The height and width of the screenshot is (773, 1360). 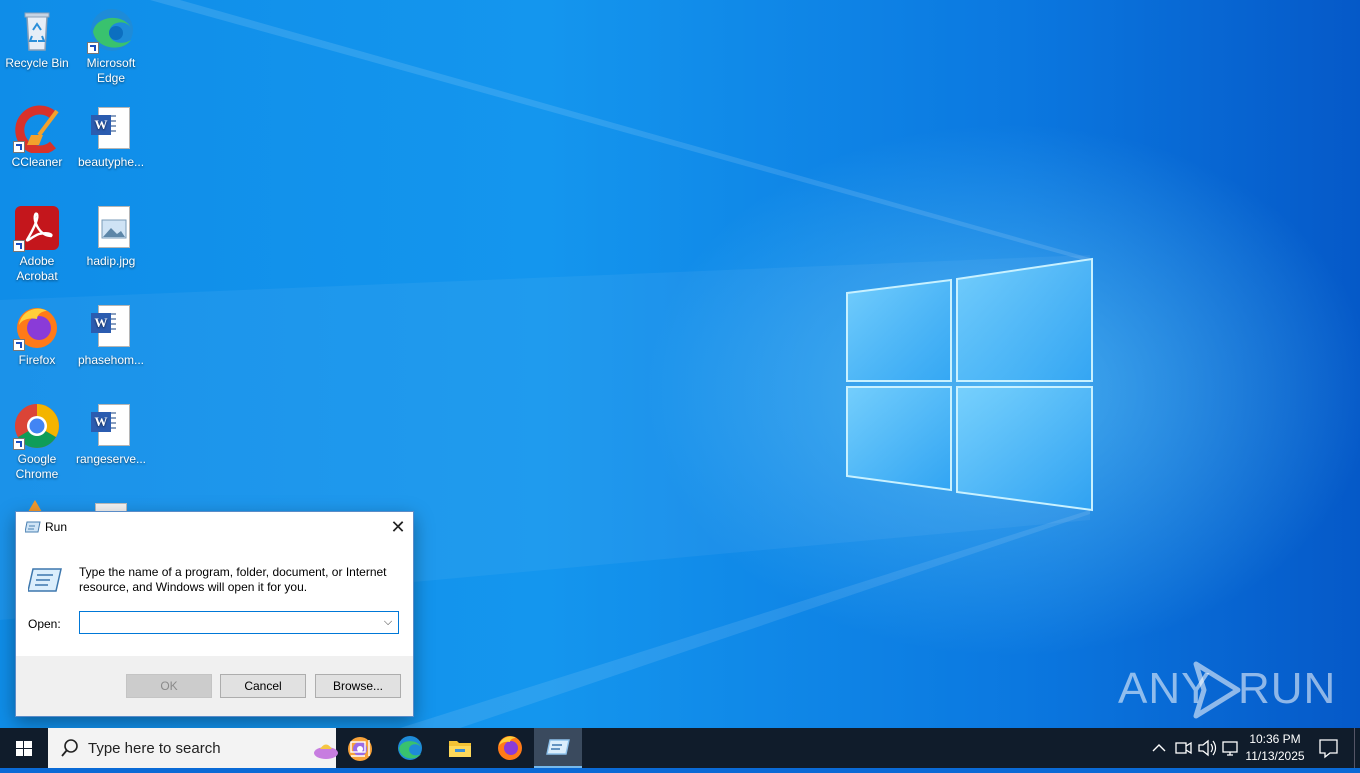 I want to click on network-icon, so click(x=1230, y=748).